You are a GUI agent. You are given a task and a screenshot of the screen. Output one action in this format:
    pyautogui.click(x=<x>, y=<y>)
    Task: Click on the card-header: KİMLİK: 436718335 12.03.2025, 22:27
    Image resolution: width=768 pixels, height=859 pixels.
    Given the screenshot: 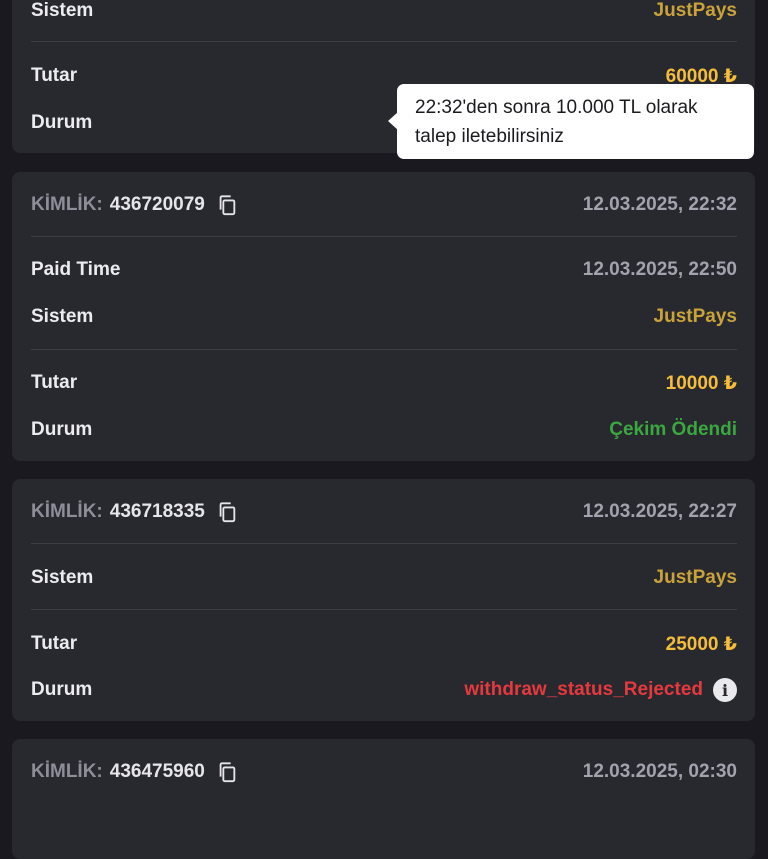 What is the action you would take?
    pyautogui.click(x=384, y=512)
    